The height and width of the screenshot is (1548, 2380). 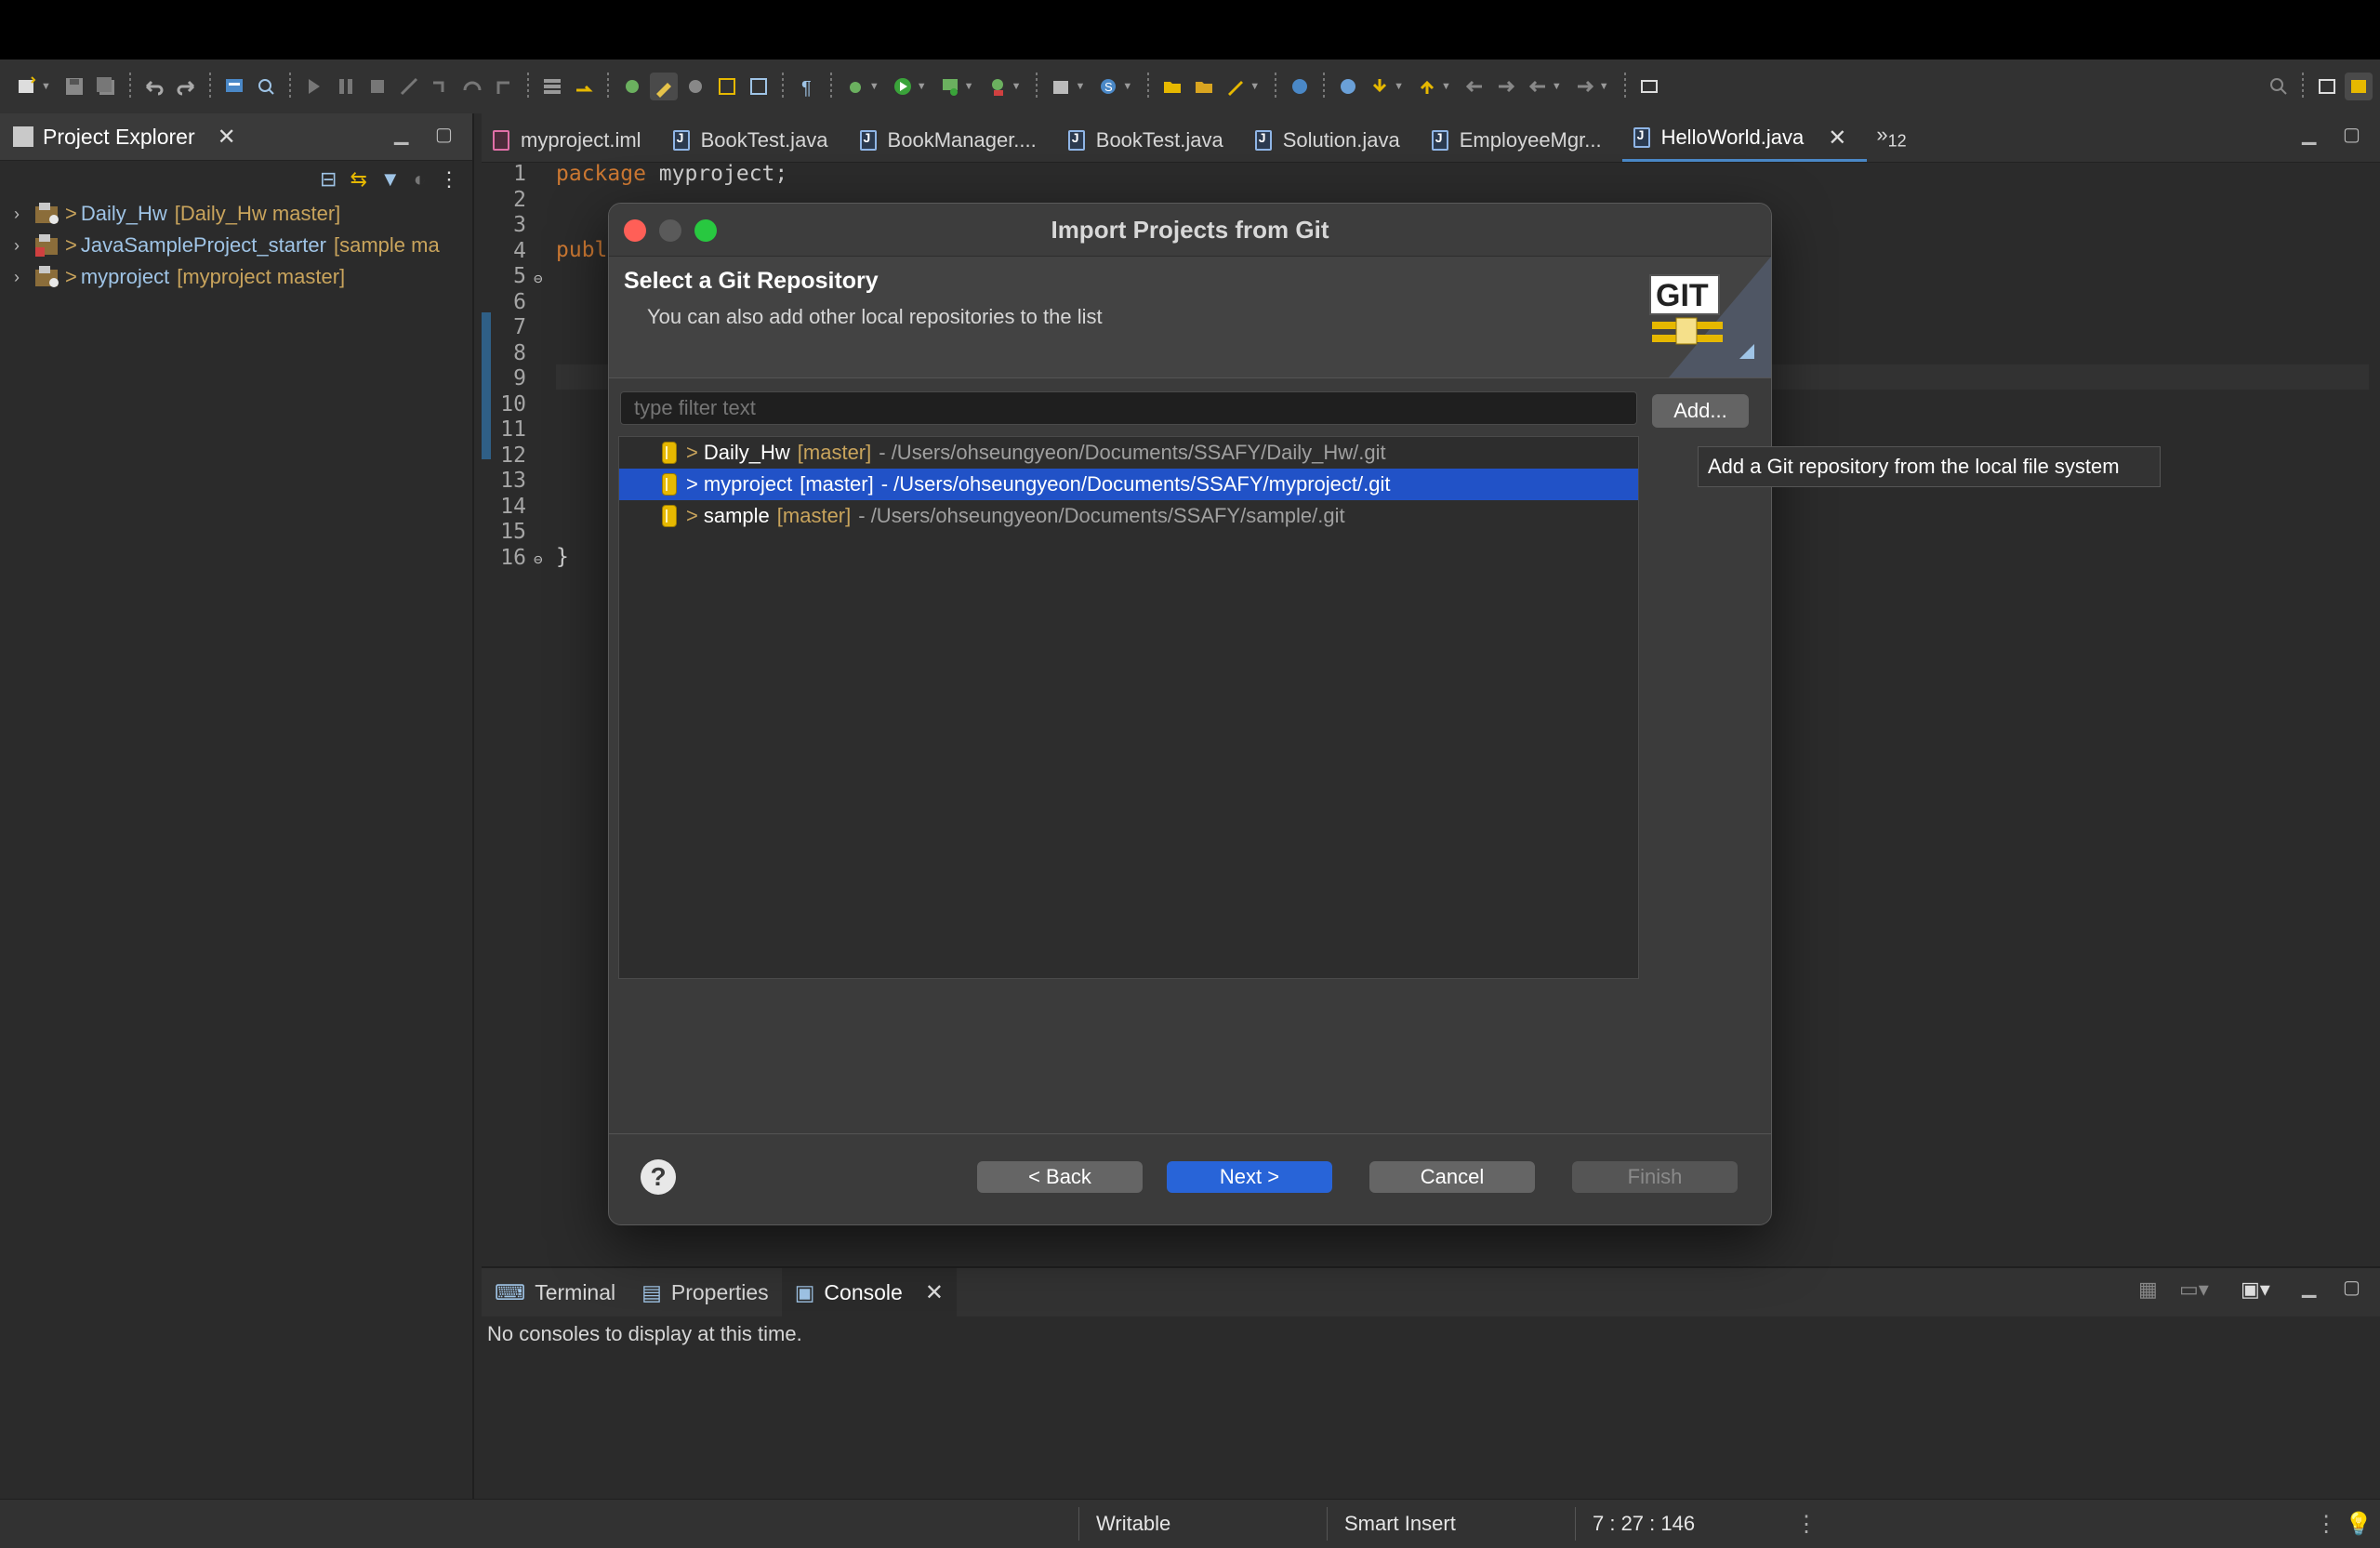 What do you see at coordinates (186, 86) in the screenshot?
I see `redo-icon` at bounding box center [186, 86].